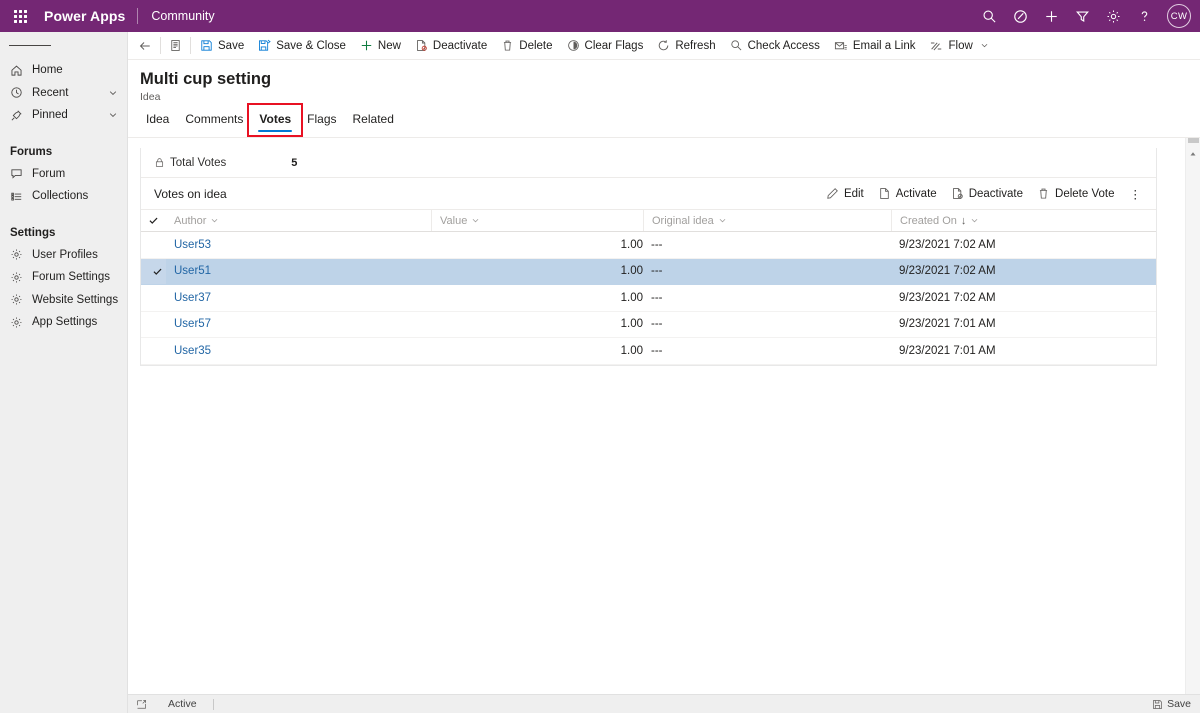 This screenshot has height=713, width=1200. I want to click on save-close-icon, so click(264, 45).